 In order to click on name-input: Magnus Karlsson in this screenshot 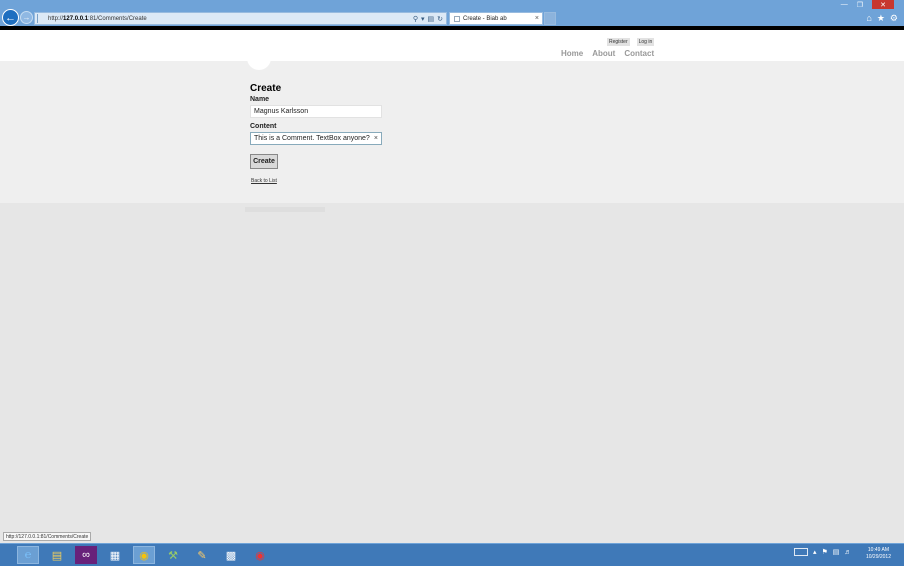, I will do `click(316, 111)`.